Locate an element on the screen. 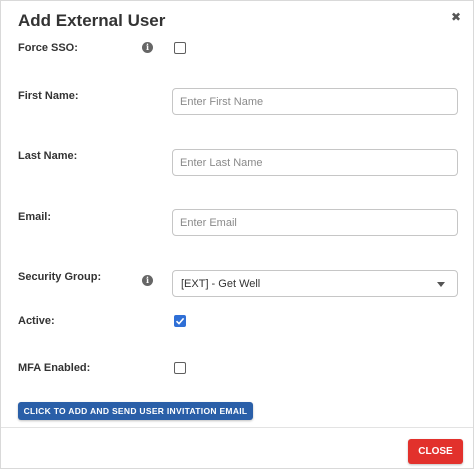 The width and height of the screenshot is (474, 469). checkmark-icon is located at coordinates (180, 321).